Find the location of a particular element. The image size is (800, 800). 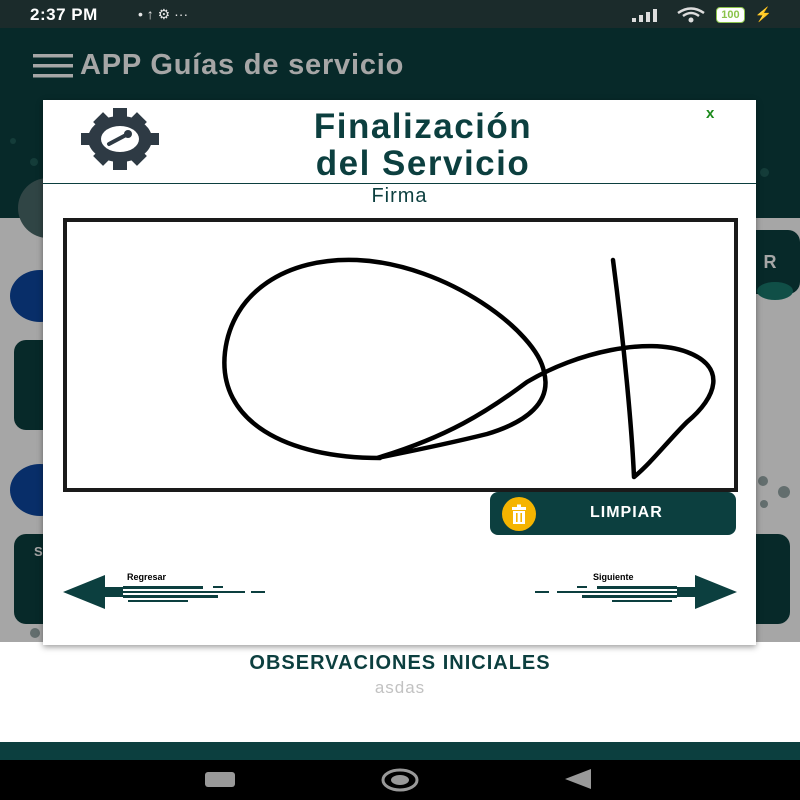

status-time: 2:37 PM is located at coordinates (64, 14).